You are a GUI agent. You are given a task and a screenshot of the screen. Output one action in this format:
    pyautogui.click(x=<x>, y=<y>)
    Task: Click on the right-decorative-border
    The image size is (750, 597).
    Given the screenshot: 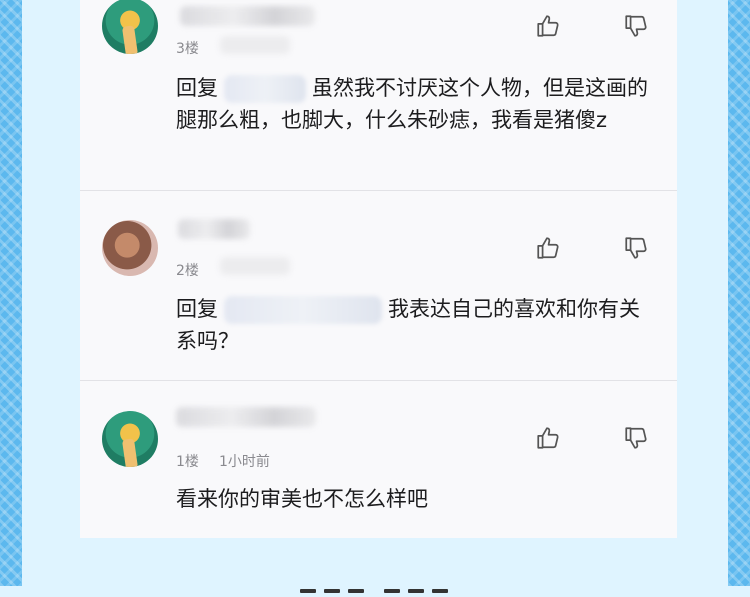 What is the action you would take?
    pyautogui.click(x=739, y=293)
    